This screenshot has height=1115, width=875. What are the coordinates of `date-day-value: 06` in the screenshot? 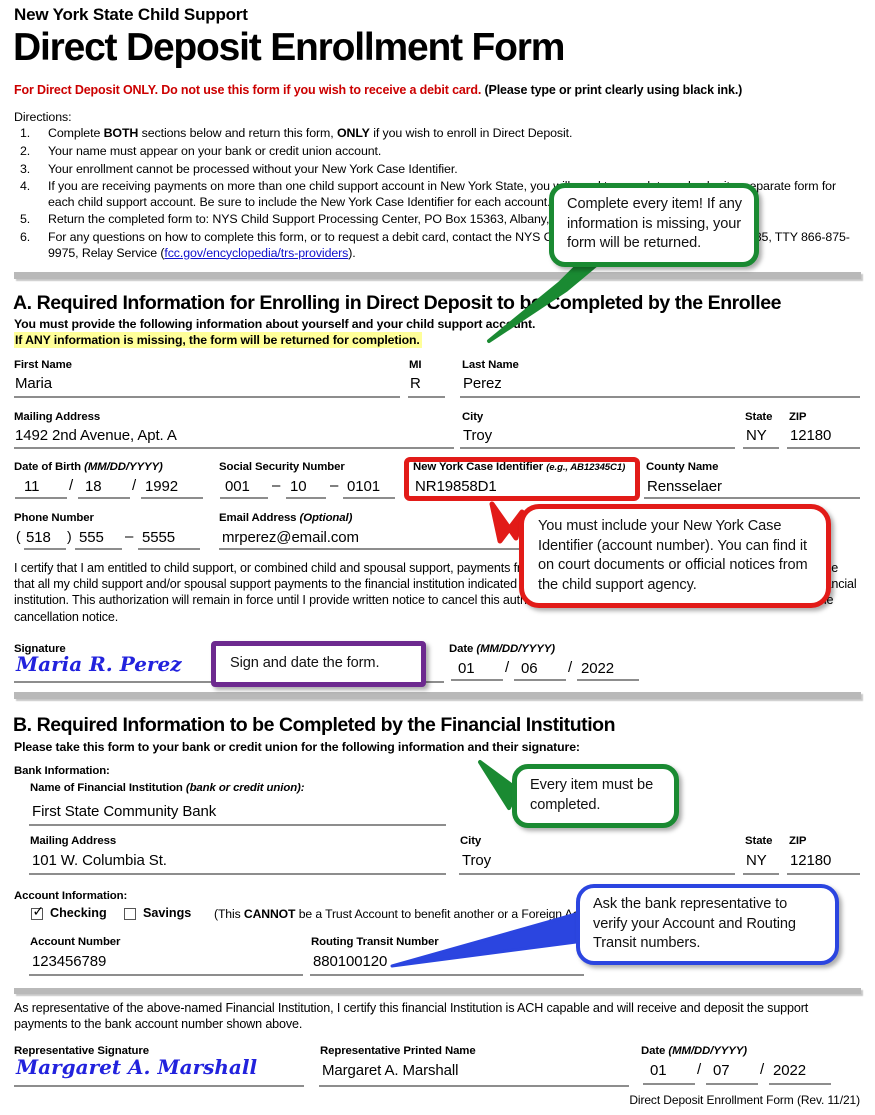 It's located at (529, 668).